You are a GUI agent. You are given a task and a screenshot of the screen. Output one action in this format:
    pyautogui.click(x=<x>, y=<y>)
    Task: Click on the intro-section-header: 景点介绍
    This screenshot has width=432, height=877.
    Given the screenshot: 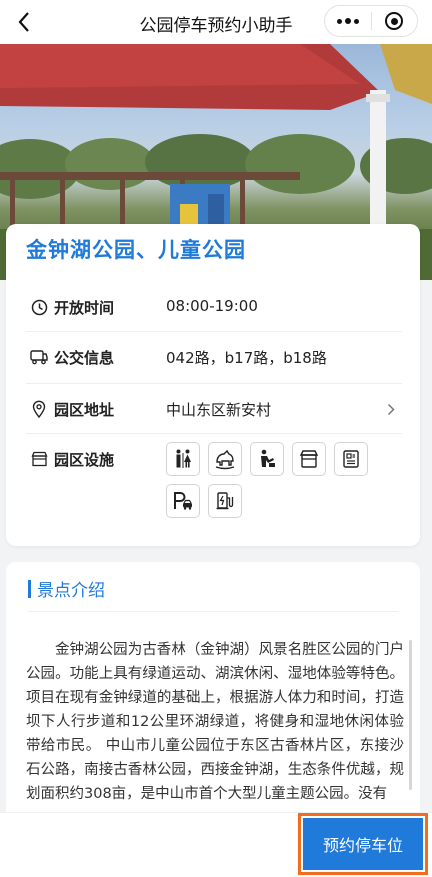 What is the action you would take?
    pyautogui.click(x=66, y=588)
    